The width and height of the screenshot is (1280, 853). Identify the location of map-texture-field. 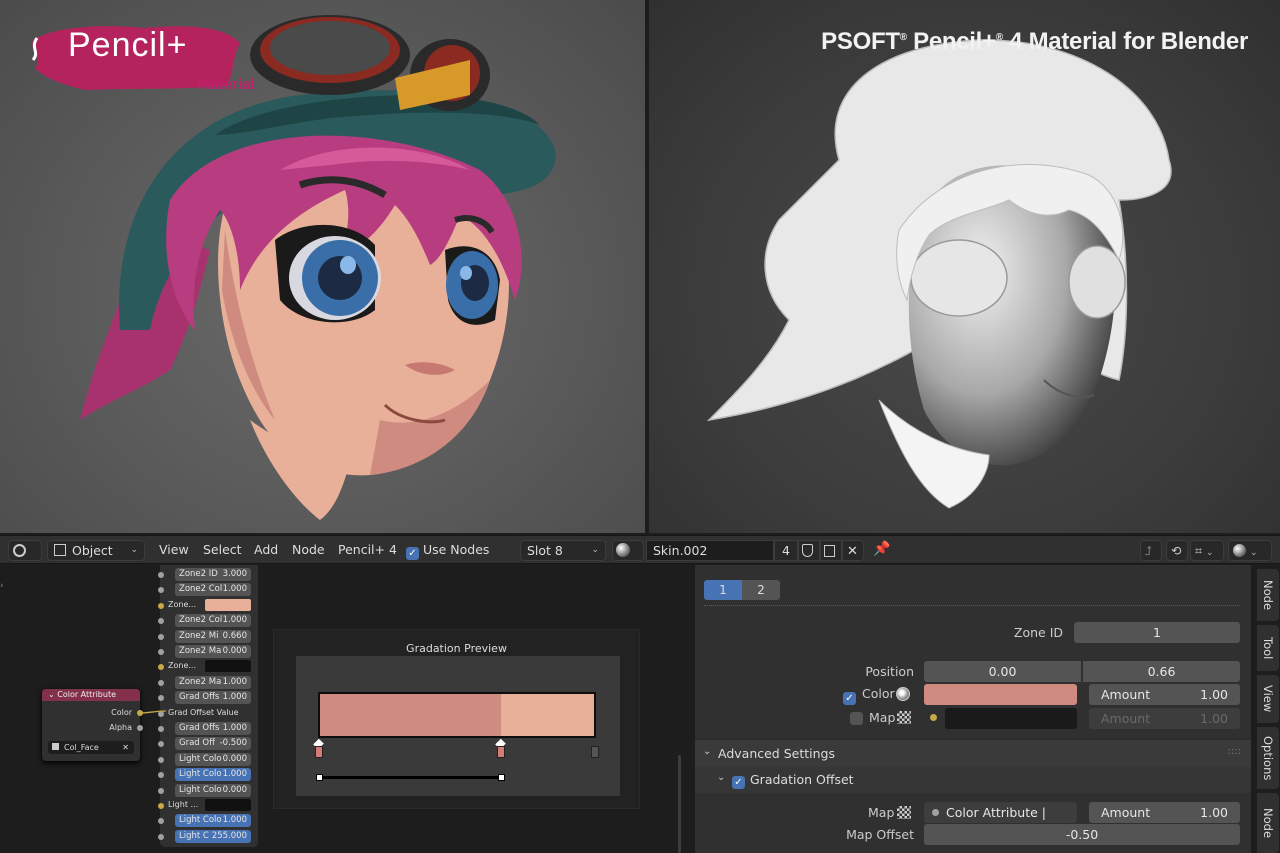
(1011, 718).